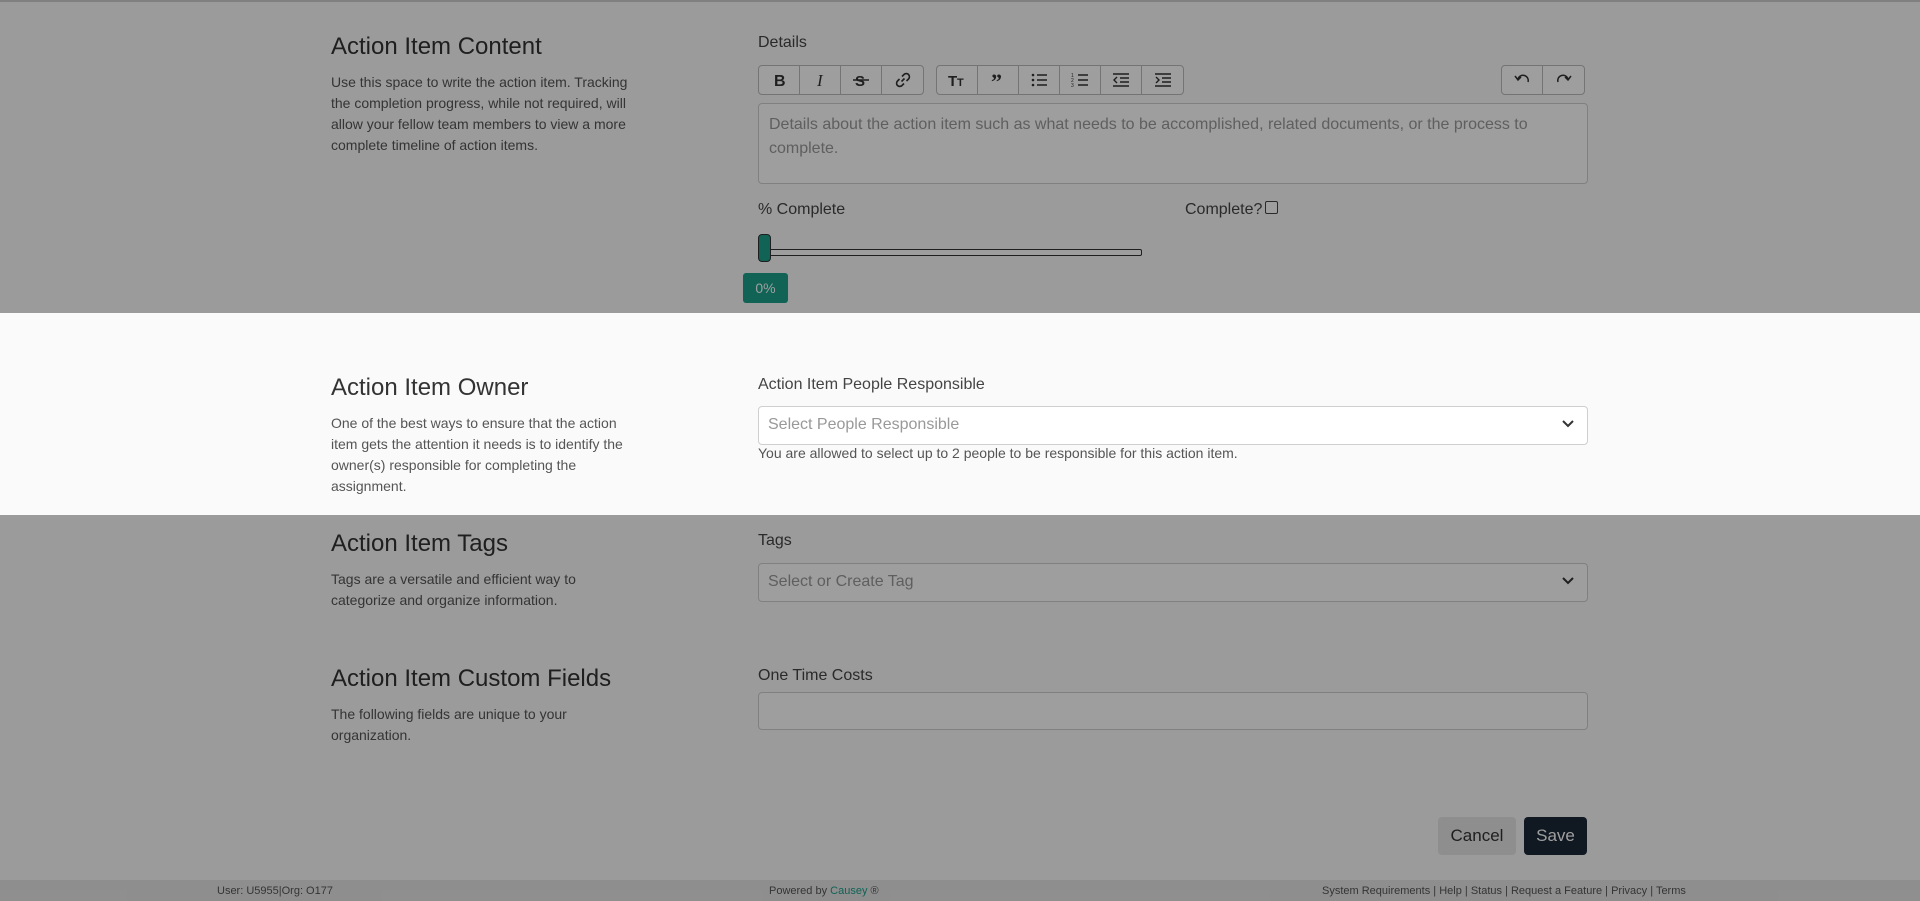 This screenshot has width=1920, height=901. Describe the element at coordinates (1450, 891) in the screenshot. I see `footer-link-help: Help` at that location.